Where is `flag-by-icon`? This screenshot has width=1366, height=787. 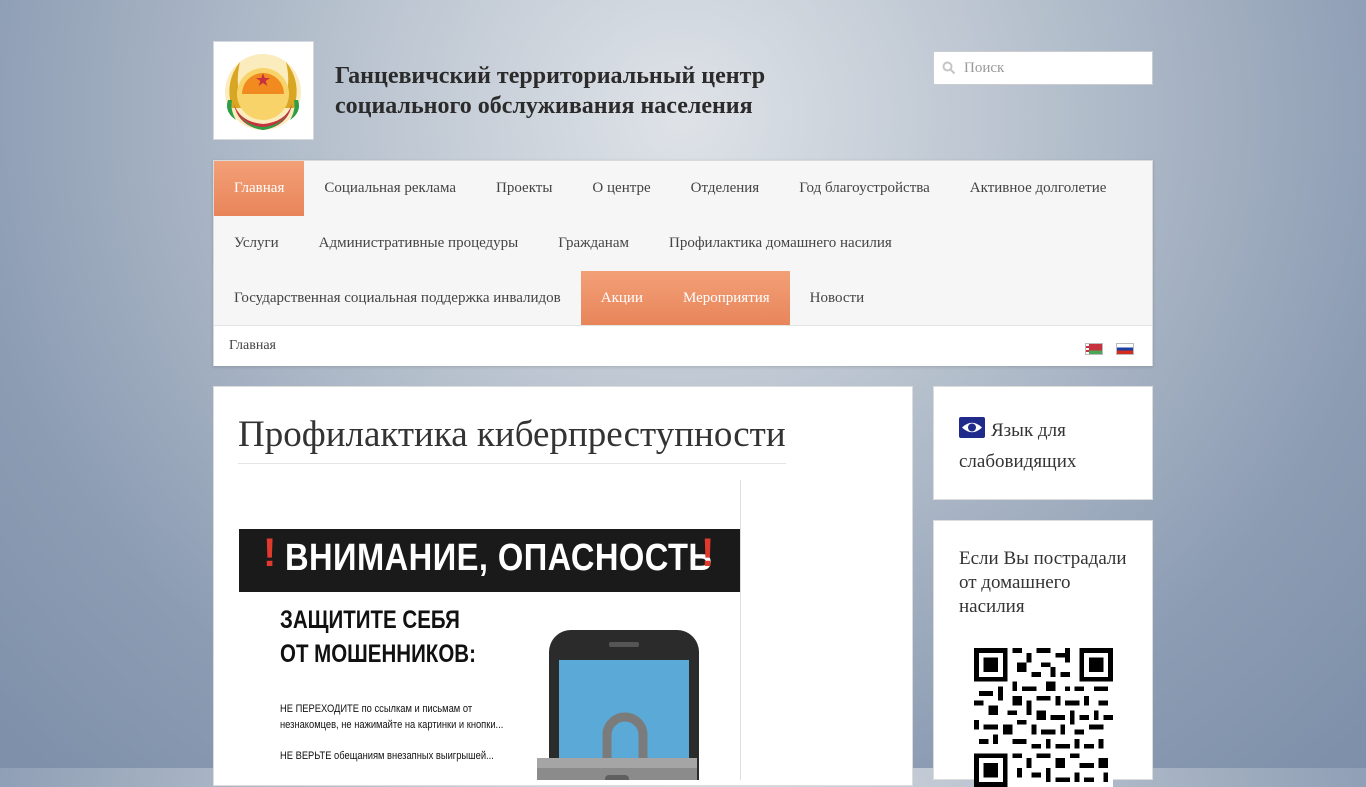 flag-by-icon is located at coordinates (1094, 349).